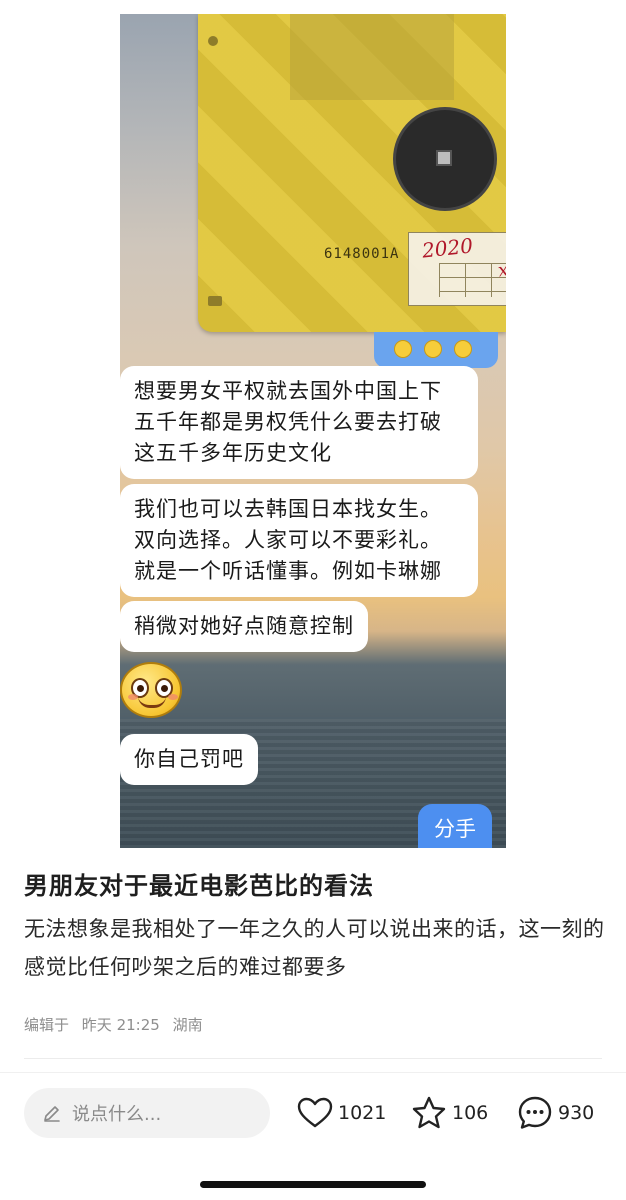  I want to click on comment-count: 930, so click(576, 1113).